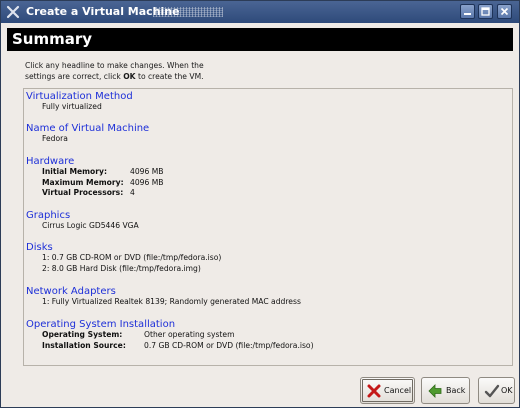 The image size is (520, 408). Describe the element at coordinates (132, 192) in the screenshot. I see `virtual-processors-value: 4` at that location.